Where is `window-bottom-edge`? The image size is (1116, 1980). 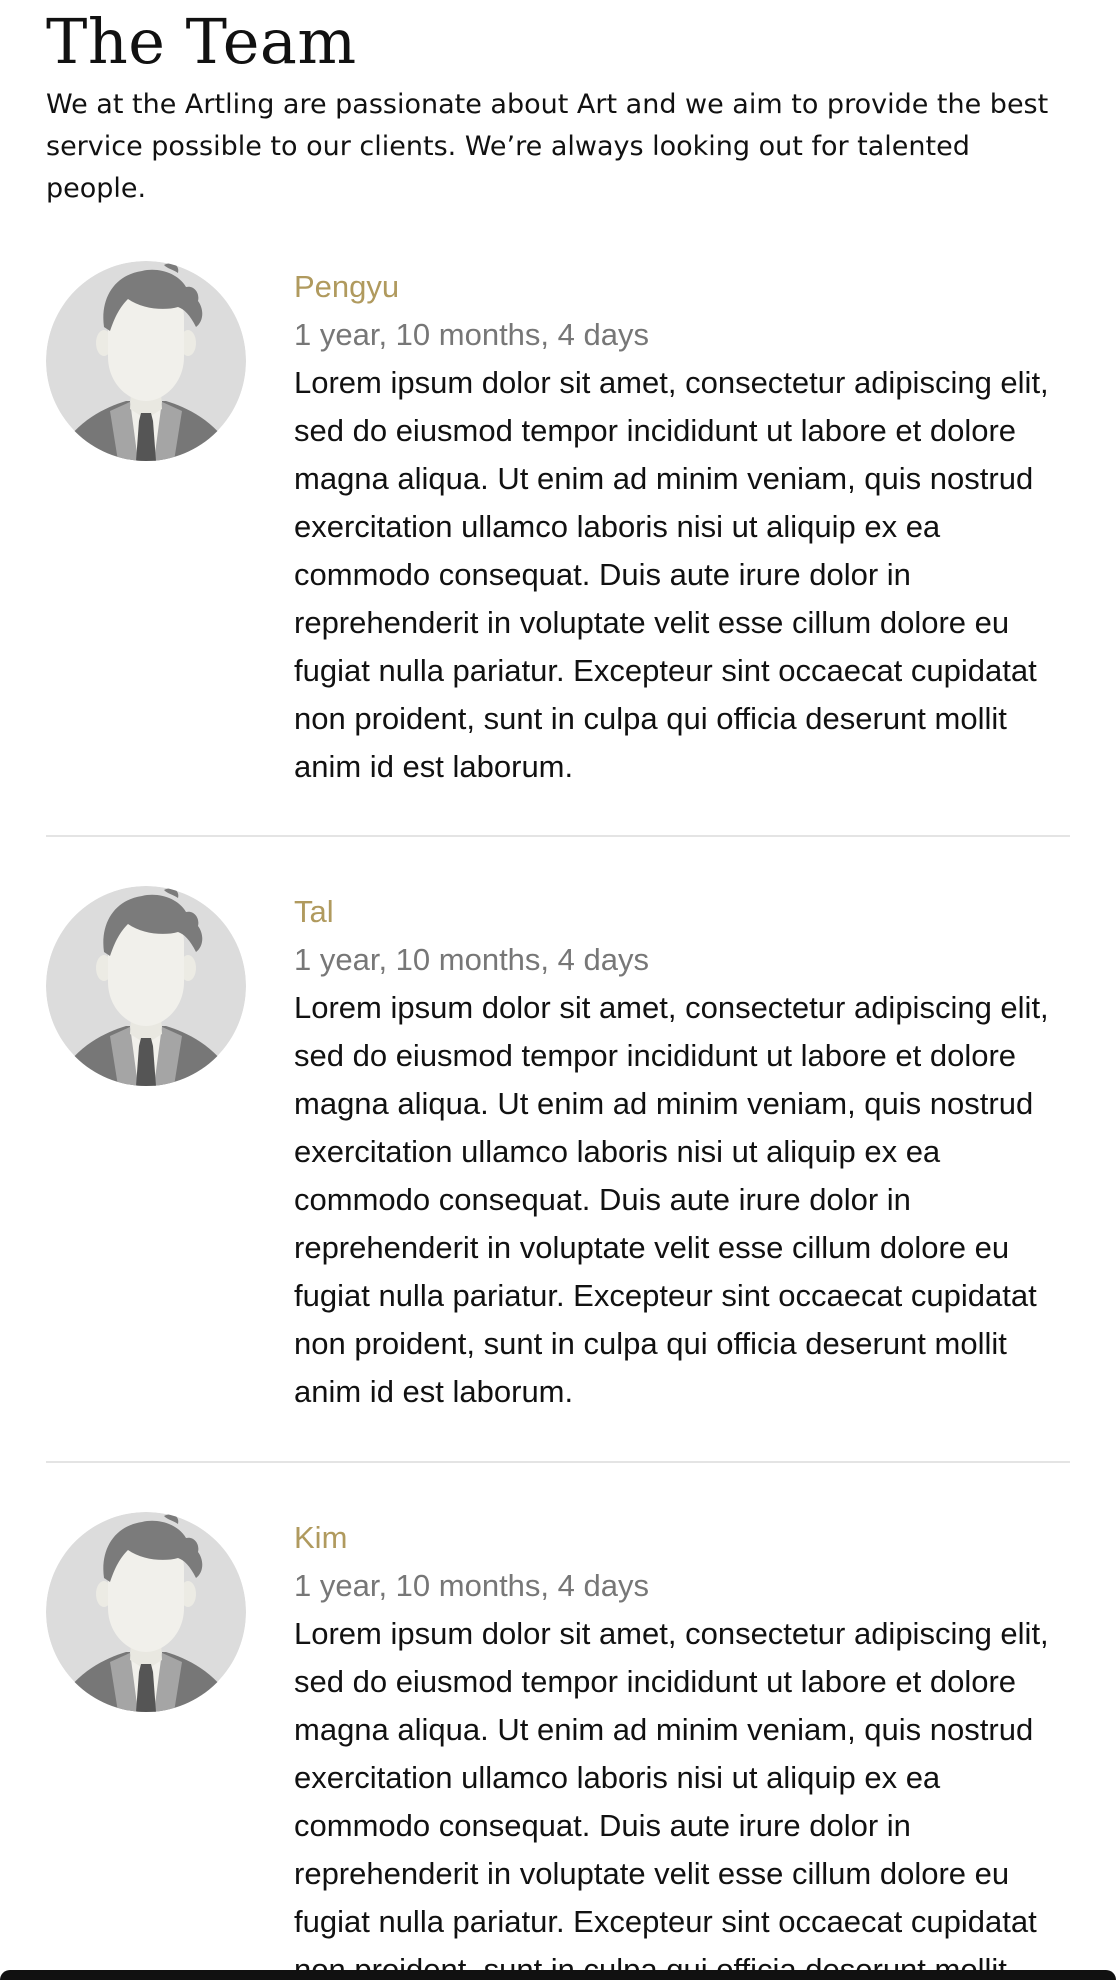
window-bottom-edge is located at coordinates (558, 1975).